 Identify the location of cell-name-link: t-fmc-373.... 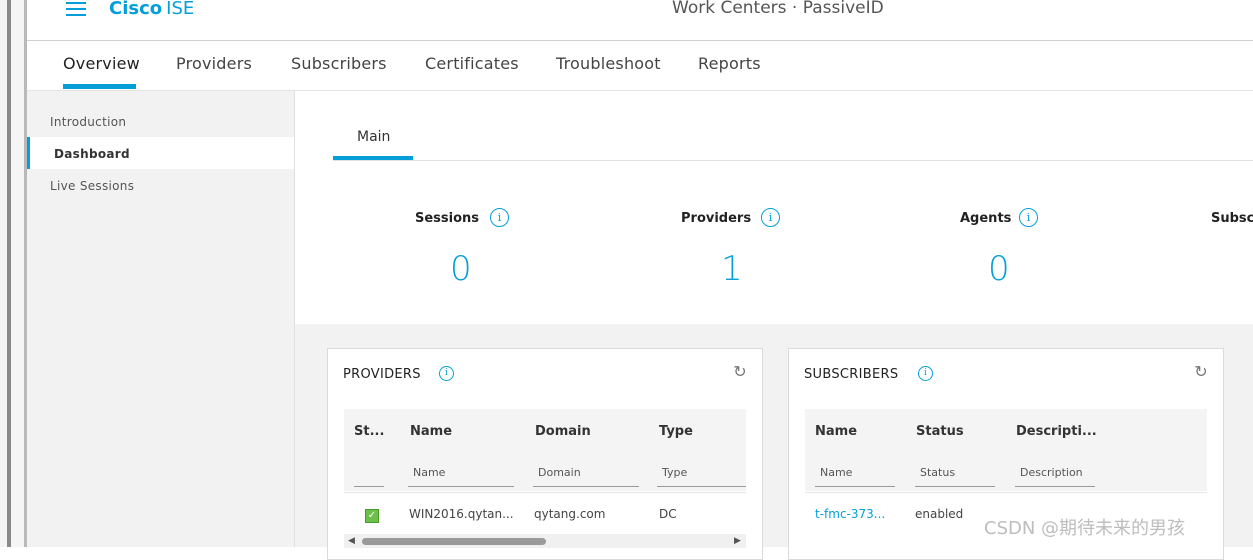
(850, 514).